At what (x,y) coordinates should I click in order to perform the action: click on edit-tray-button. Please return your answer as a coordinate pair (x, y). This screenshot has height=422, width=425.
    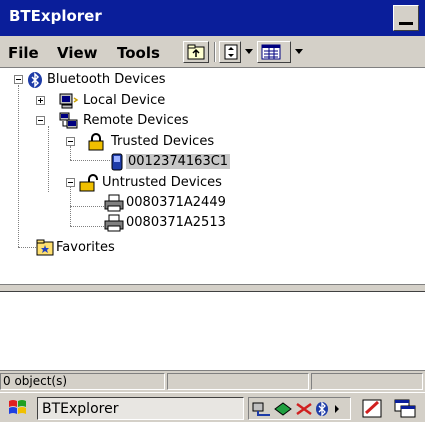
    Looking at the image, I should click on (373, 408).